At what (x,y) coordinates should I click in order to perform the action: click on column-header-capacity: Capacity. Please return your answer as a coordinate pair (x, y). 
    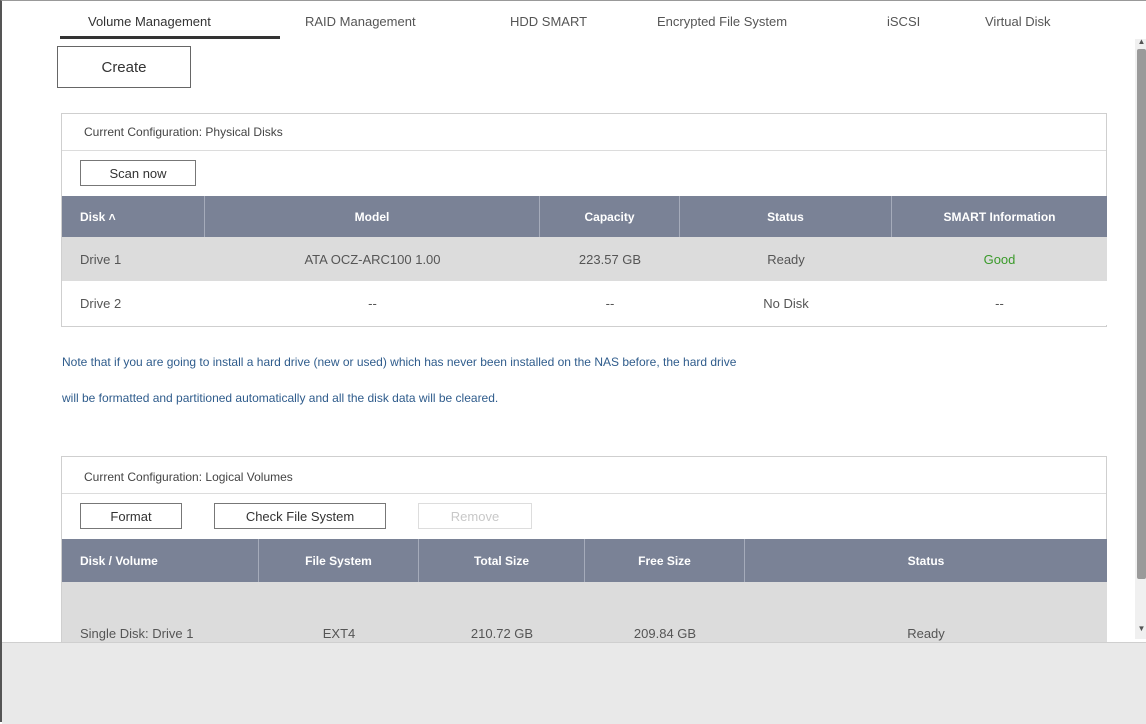
    Looking at the image, I should click on (610, 216).